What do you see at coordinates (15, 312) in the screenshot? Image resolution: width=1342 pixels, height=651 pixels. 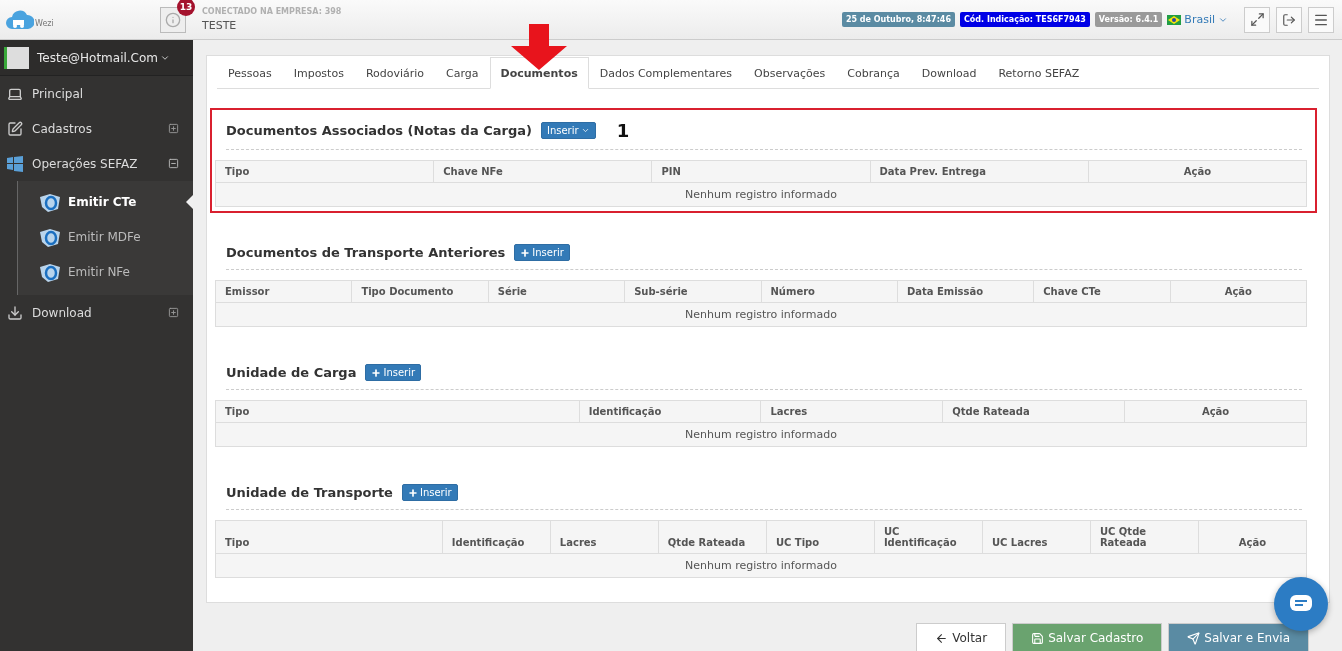 I see `download-icon` at bounding box center [15, 312].